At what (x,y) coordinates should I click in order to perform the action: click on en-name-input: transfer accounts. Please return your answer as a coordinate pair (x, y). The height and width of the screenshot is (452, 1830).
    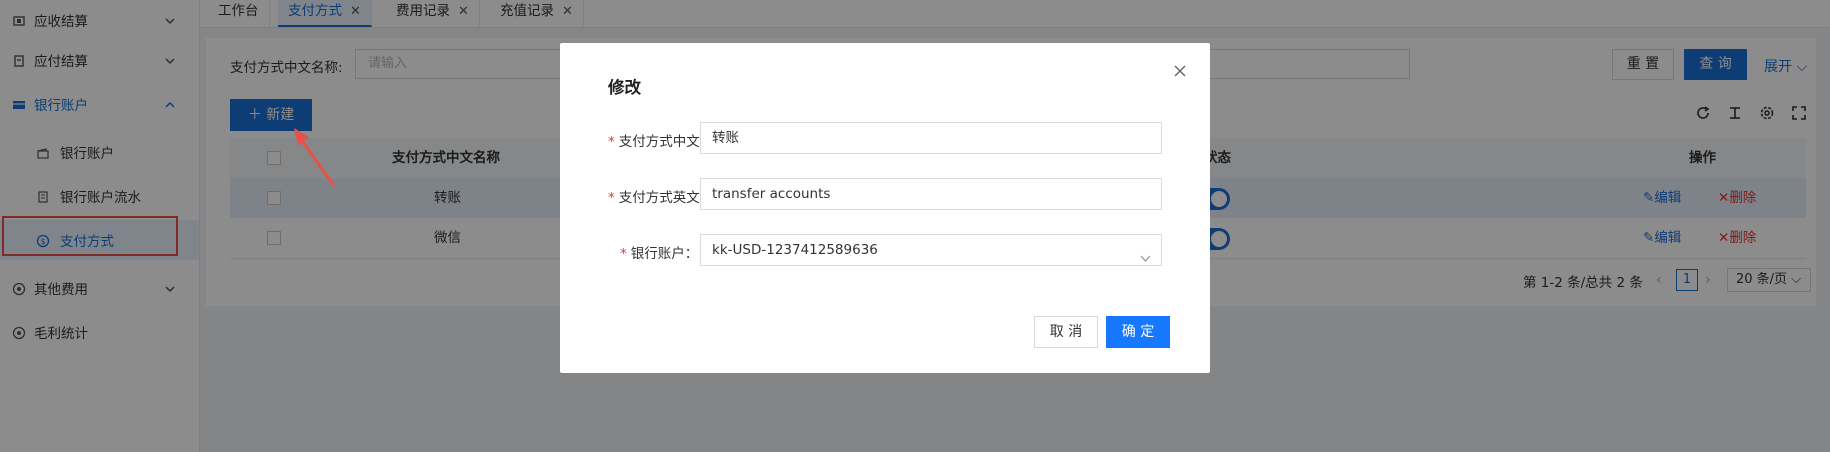
    Looking at the image, I should click on (931, 194).